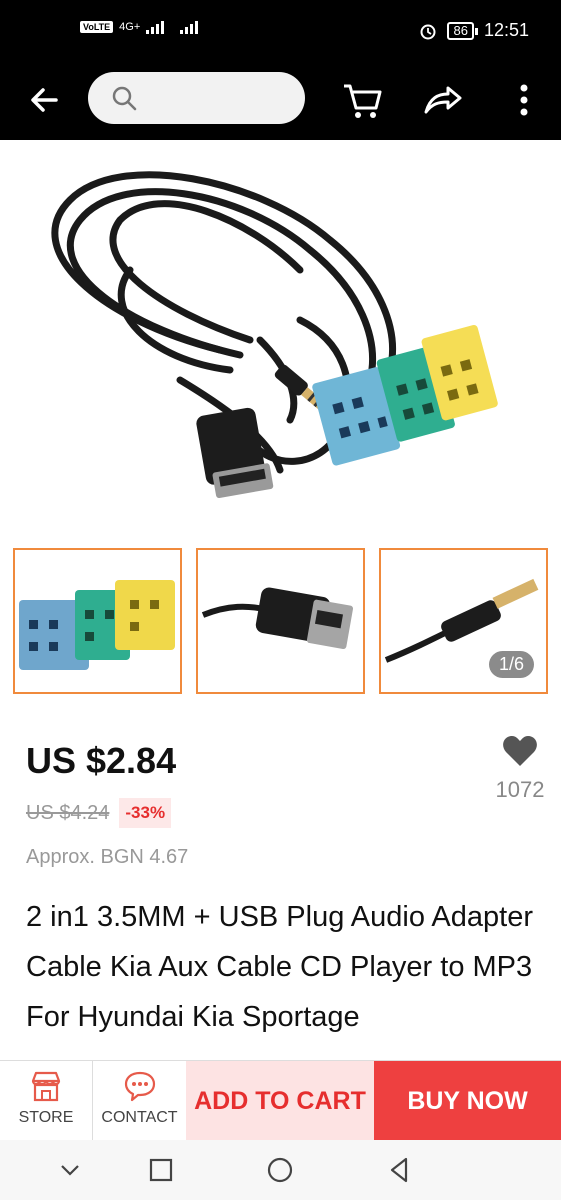 The image size is (561, 1200). What do you see at coordinates (506, 30) in the screenshot?
I see `clock: 12:51` at bounding box center [506, 30].